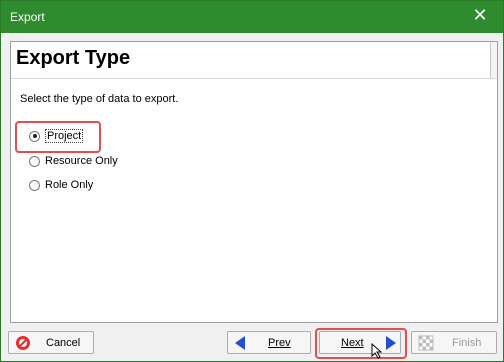 The height and width of the screenshot is (362, 504). I want to click on option-resource-only: Resource Only, so click(73, 161).